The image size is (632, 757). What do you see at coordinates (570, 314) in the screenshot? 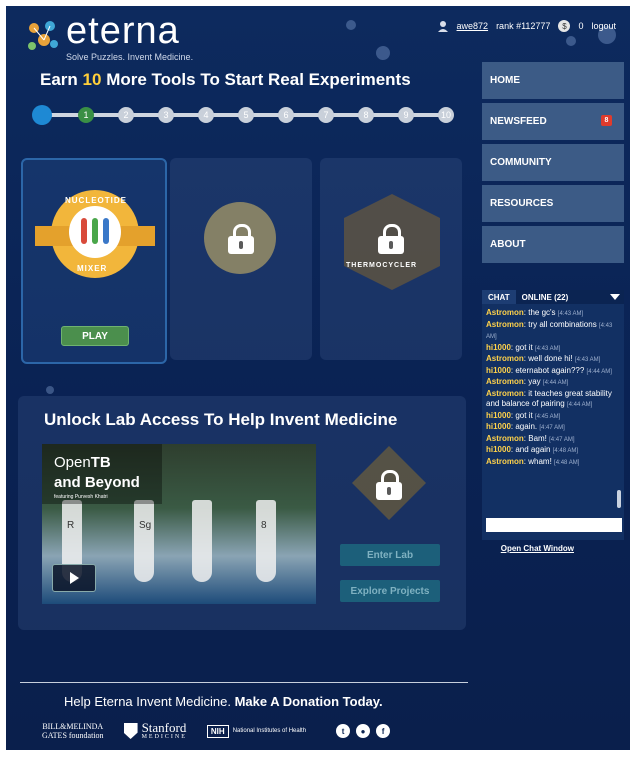
I see `chat-timestamp: [4:43 AM]` at bounding box center [570, 314].